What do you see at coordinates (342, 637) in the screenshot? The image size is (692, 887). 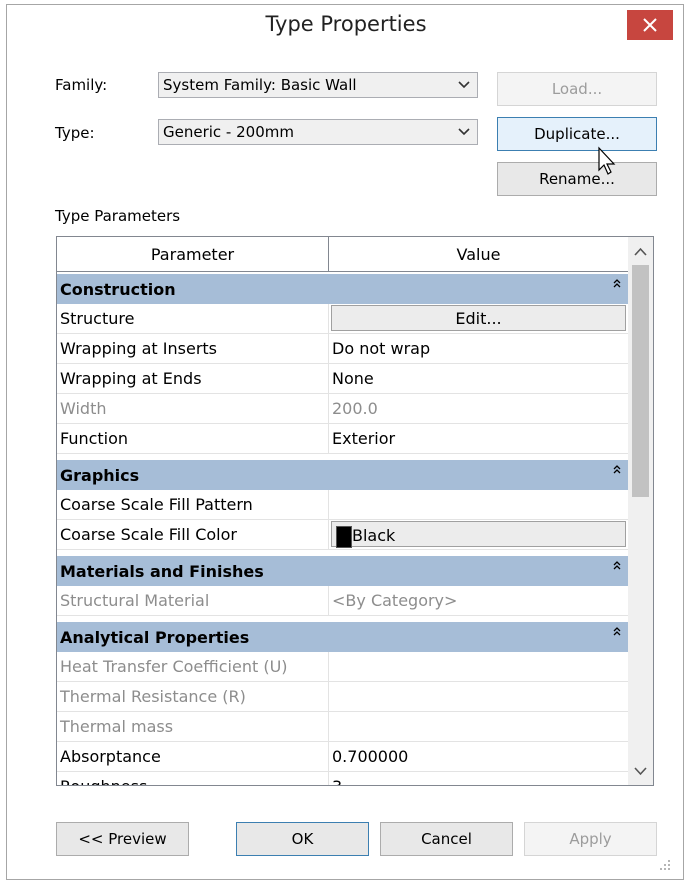 I see `category-row-analytical-properties: Analytical Properties` at bounding box center [342, 637].